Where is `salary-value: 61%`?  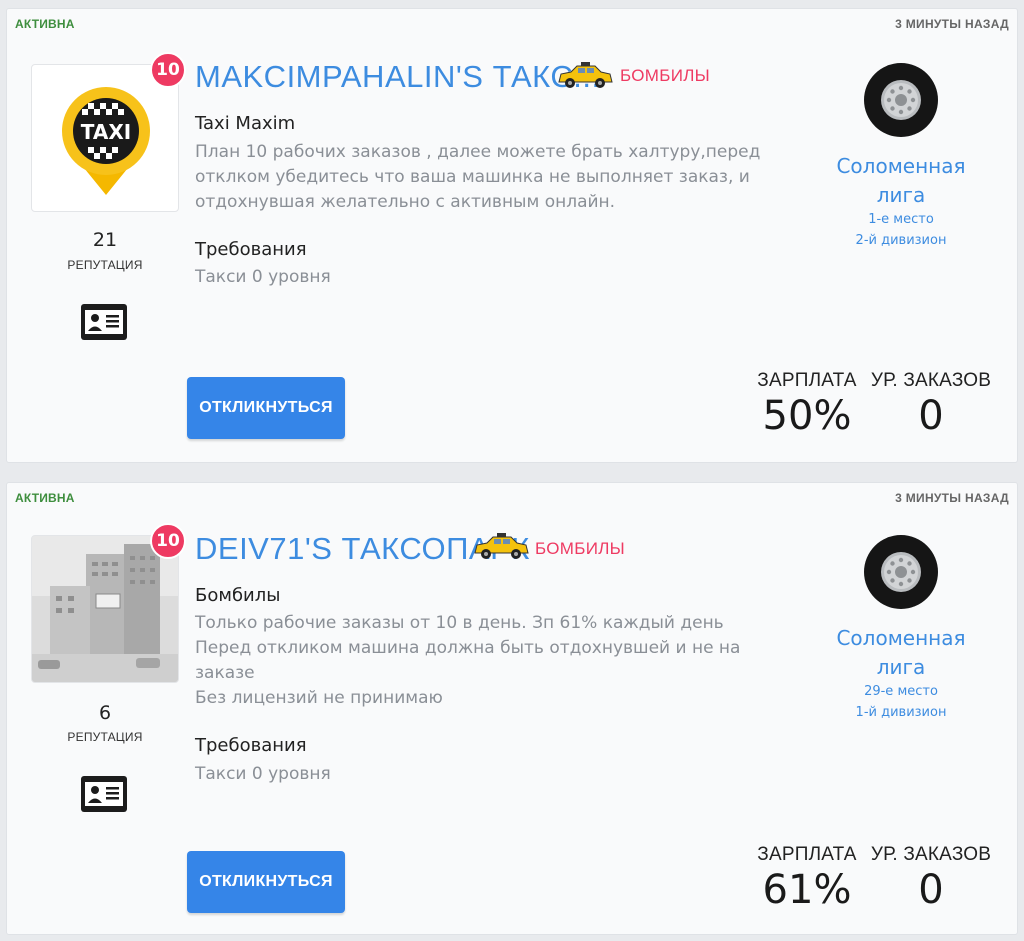
salary-value: 61% is located at coordinates (807, 890).